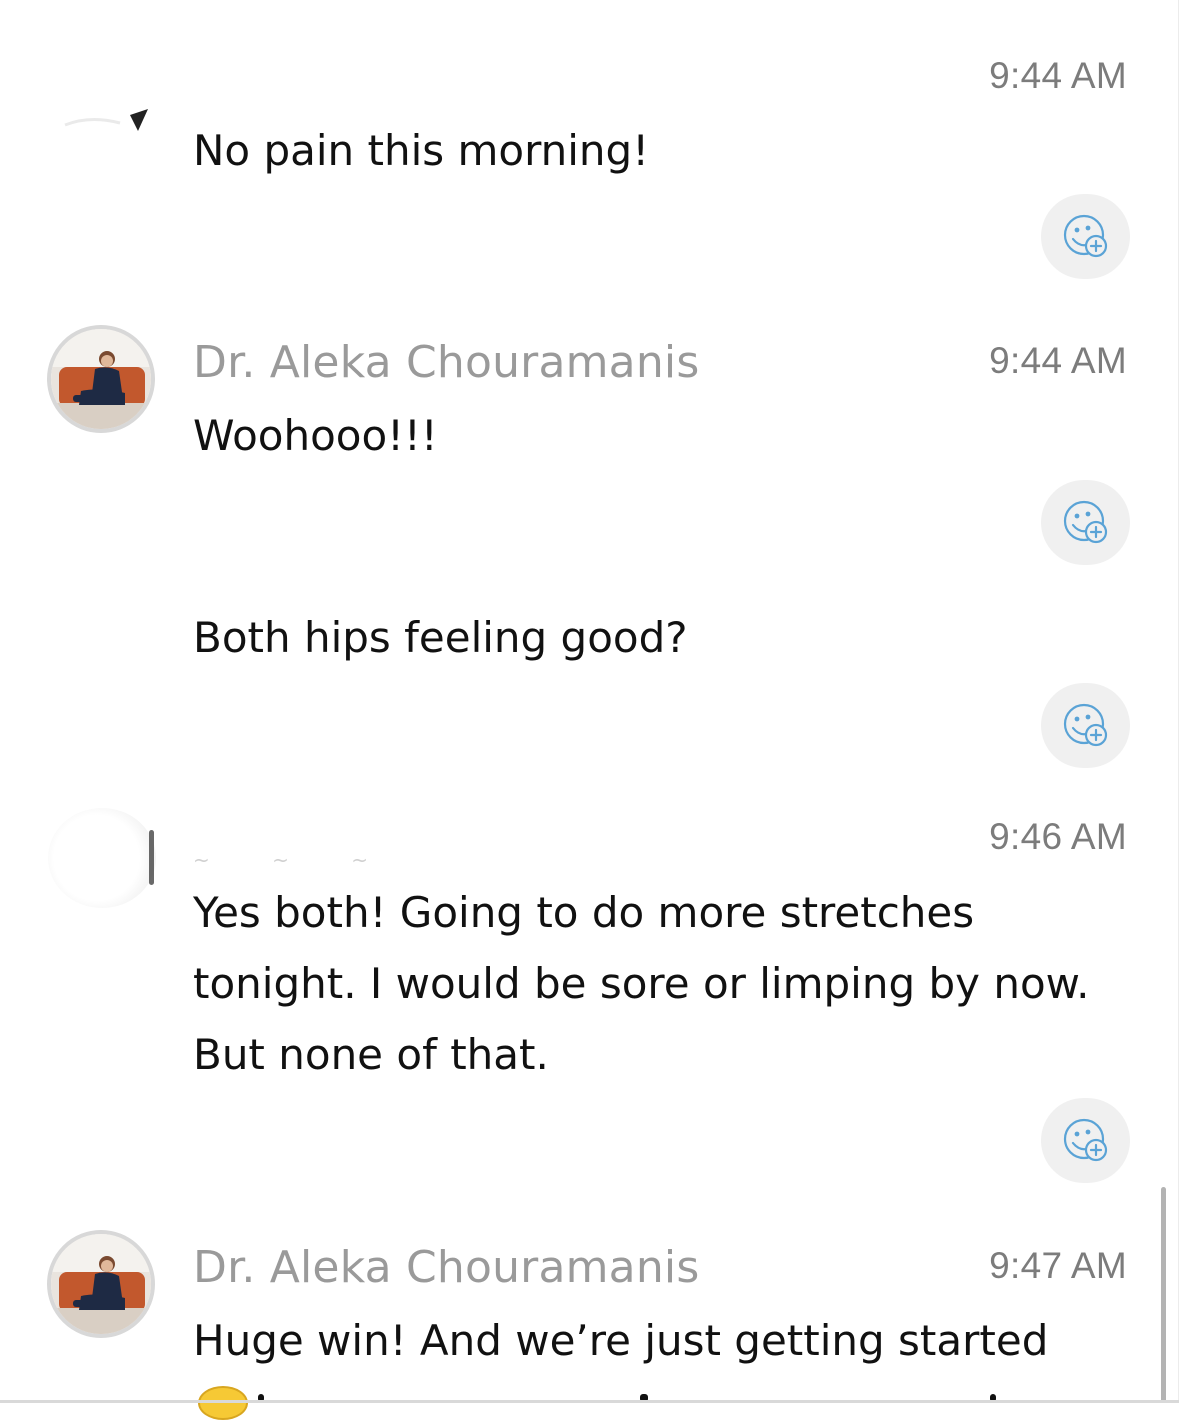  Describe the element at coordinates (294, 860) in the screenshot. I see `sender-name-redacted: ~ ~ ~` at that location.